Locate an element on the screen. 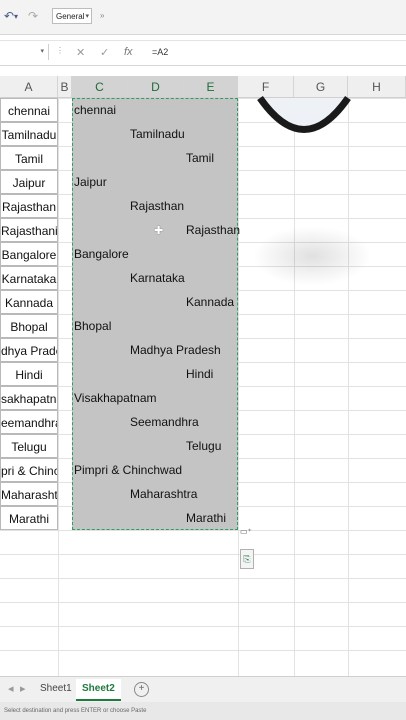  cell-d14: Seemandhra is located at coordinates (164, 422).